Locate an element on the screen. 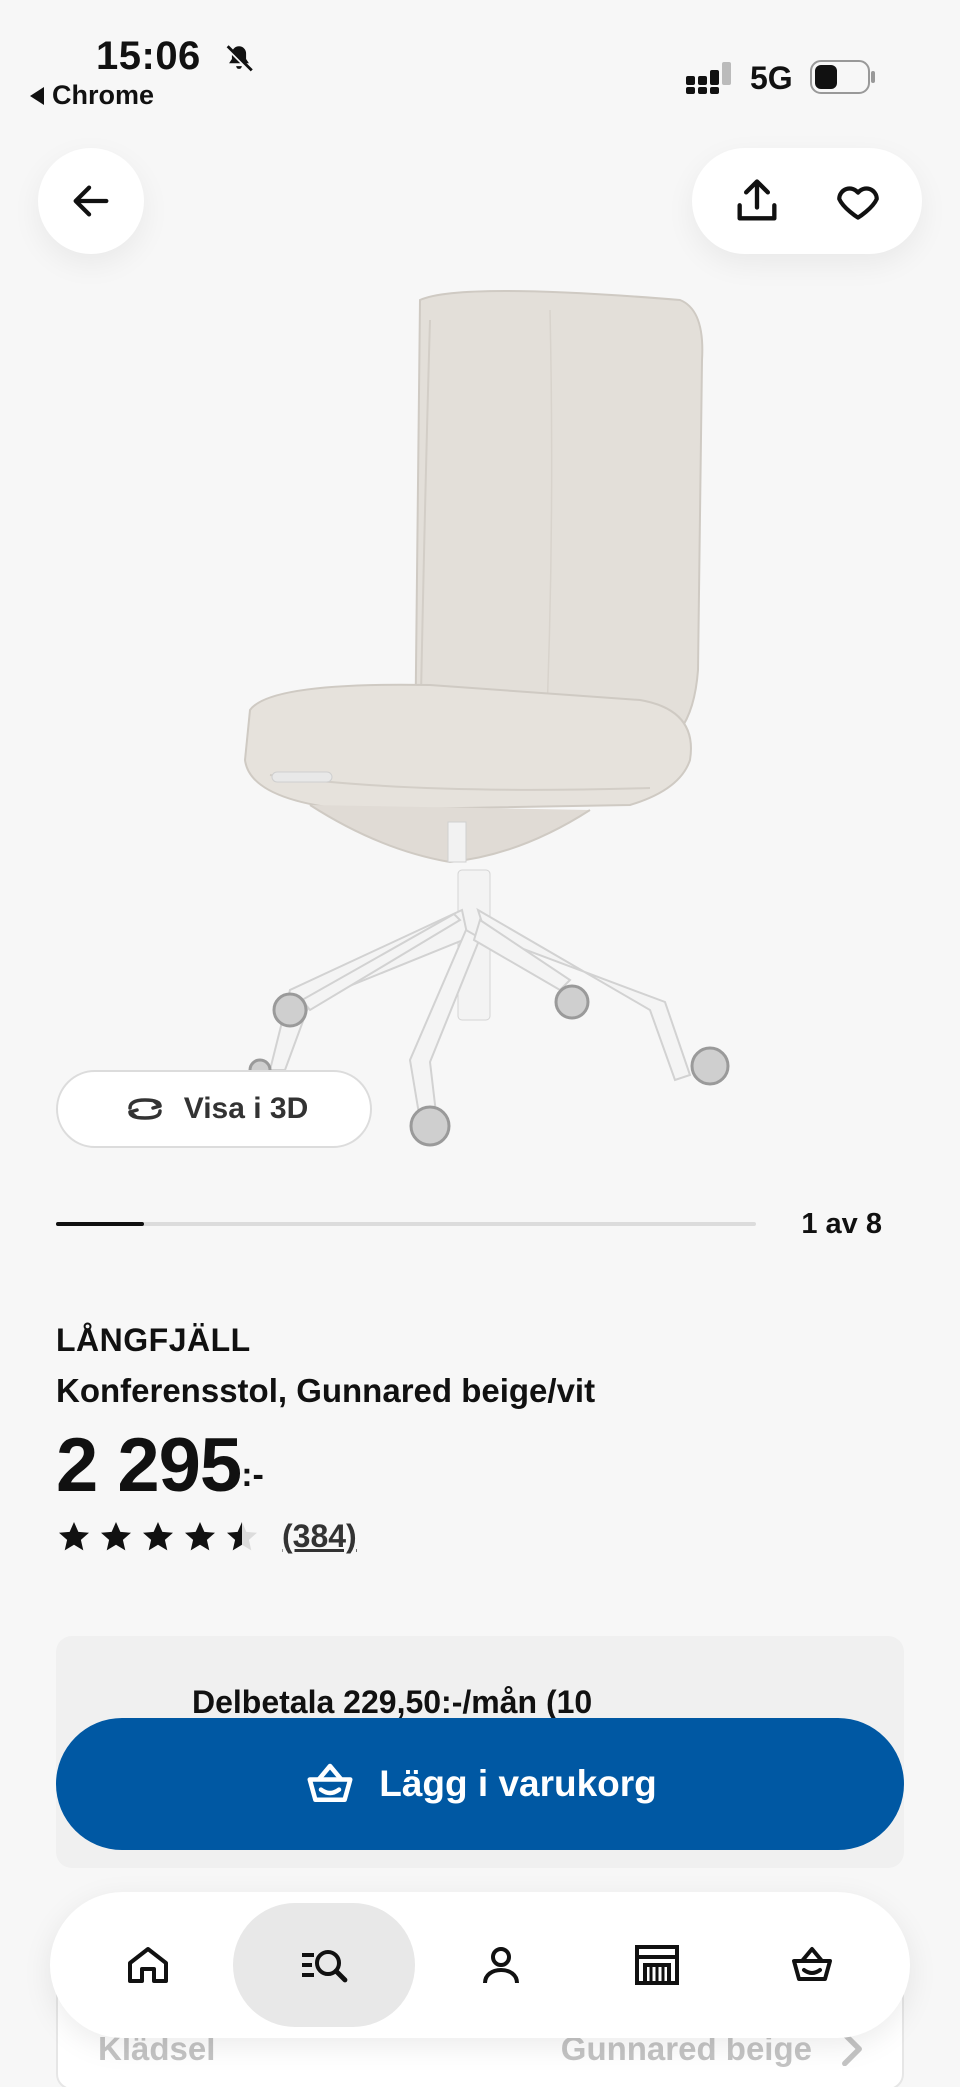  profile-icon is located at coordinates (500, 1965).